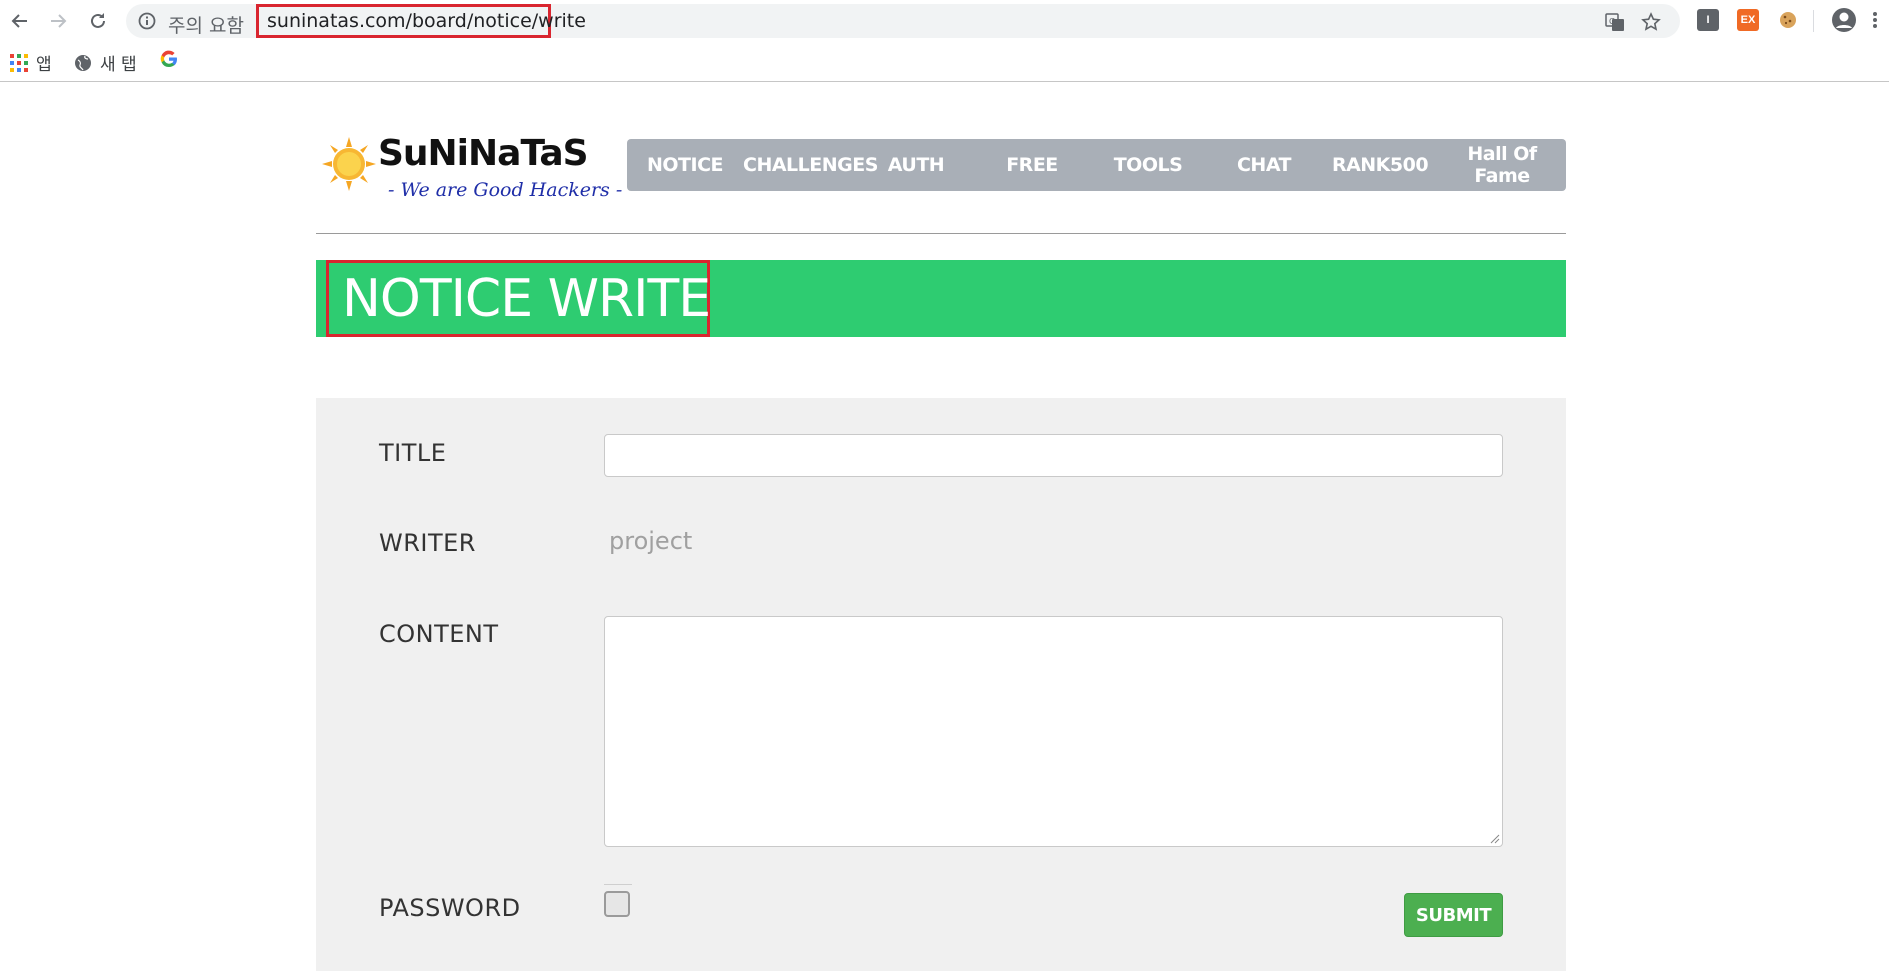  I want to click on password-checkbox, so click(617, 904).